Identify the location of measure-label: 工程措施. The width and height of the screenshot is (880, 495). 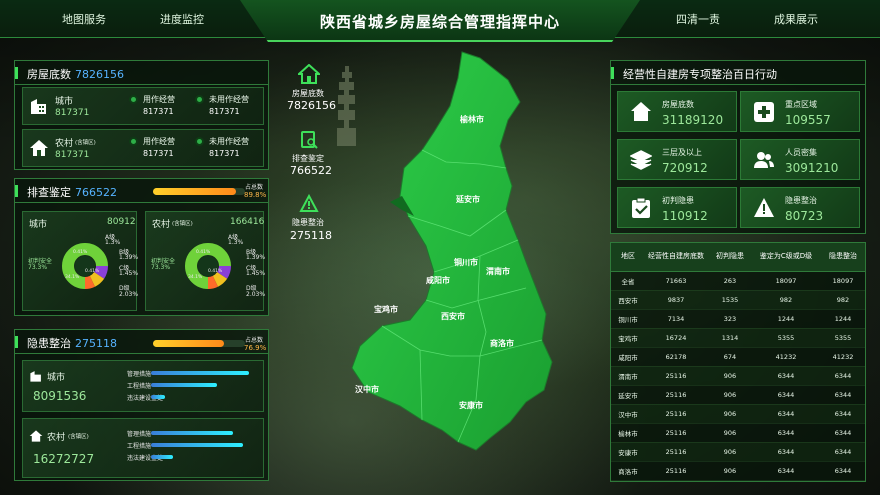
(139, 386).